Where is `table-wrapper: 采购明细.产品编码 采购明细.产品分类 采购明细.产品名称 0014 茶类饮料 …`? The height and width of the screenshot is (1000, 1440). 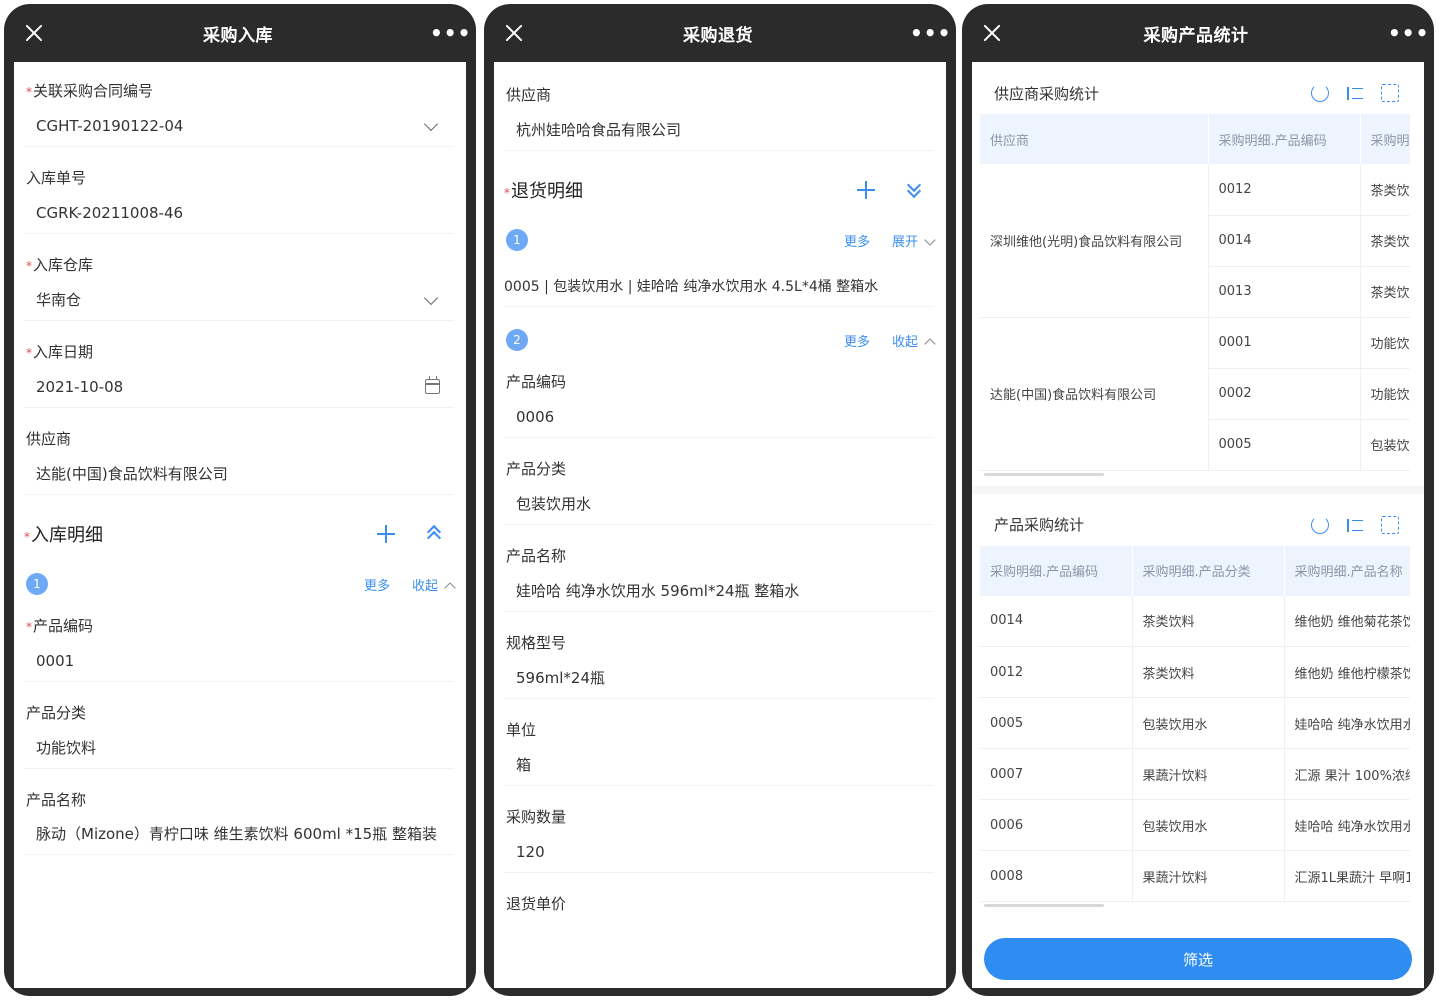 table-wrapper: 采购明细.产品编码 采购明细.产品分类 采购明细.产品名称 0014 茶类饮料 … is located at coordinates (1195, 723).